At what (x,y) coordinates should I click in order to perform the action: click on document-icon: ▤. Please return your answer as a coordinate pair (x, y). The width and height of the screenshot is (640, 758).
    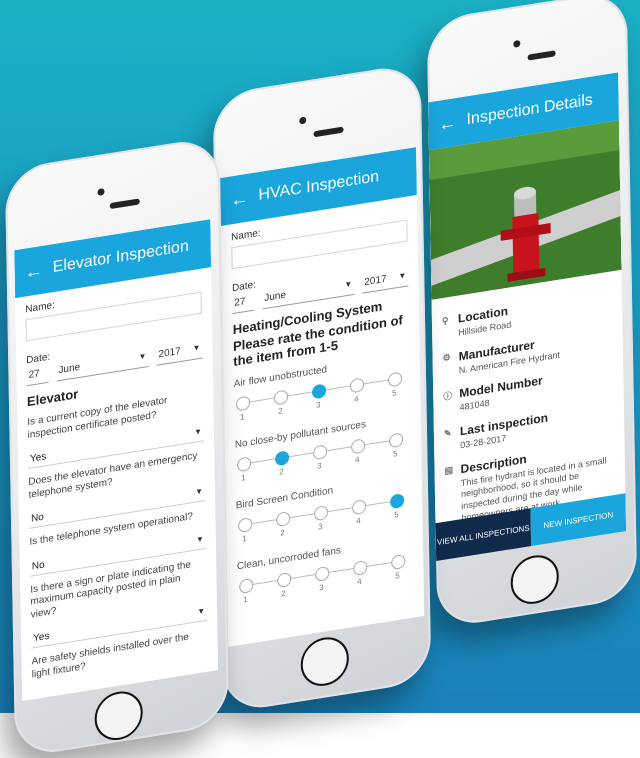
    Looking at the image, I should click on (449, 470).